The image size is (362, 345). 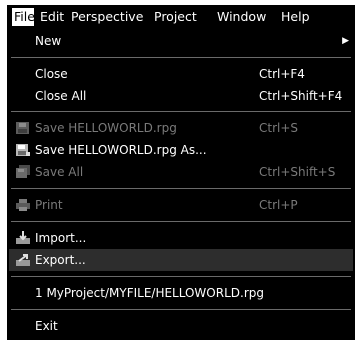 What do you see at coordinates (48, 41) in the screenshot?
I see `menu-item-new-label: New` at bounding box center [48, 41].